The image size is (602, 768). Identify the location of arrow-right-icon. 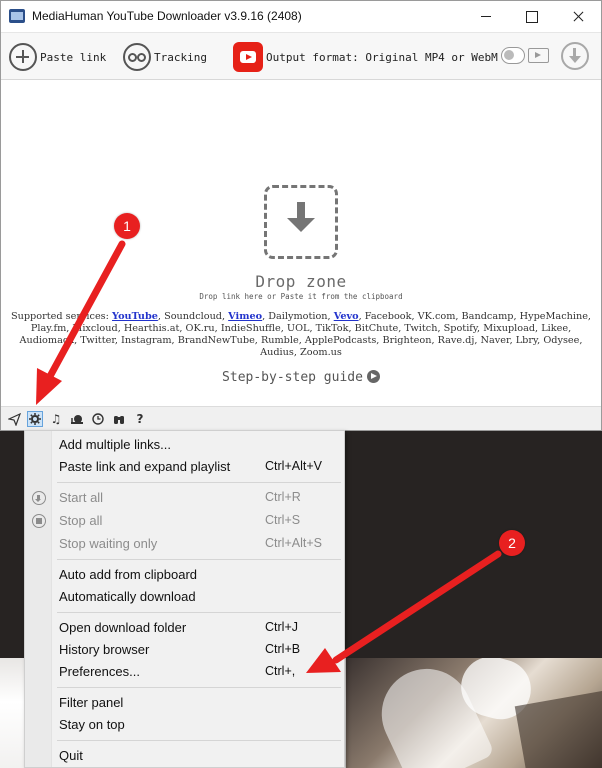
(373, 376).